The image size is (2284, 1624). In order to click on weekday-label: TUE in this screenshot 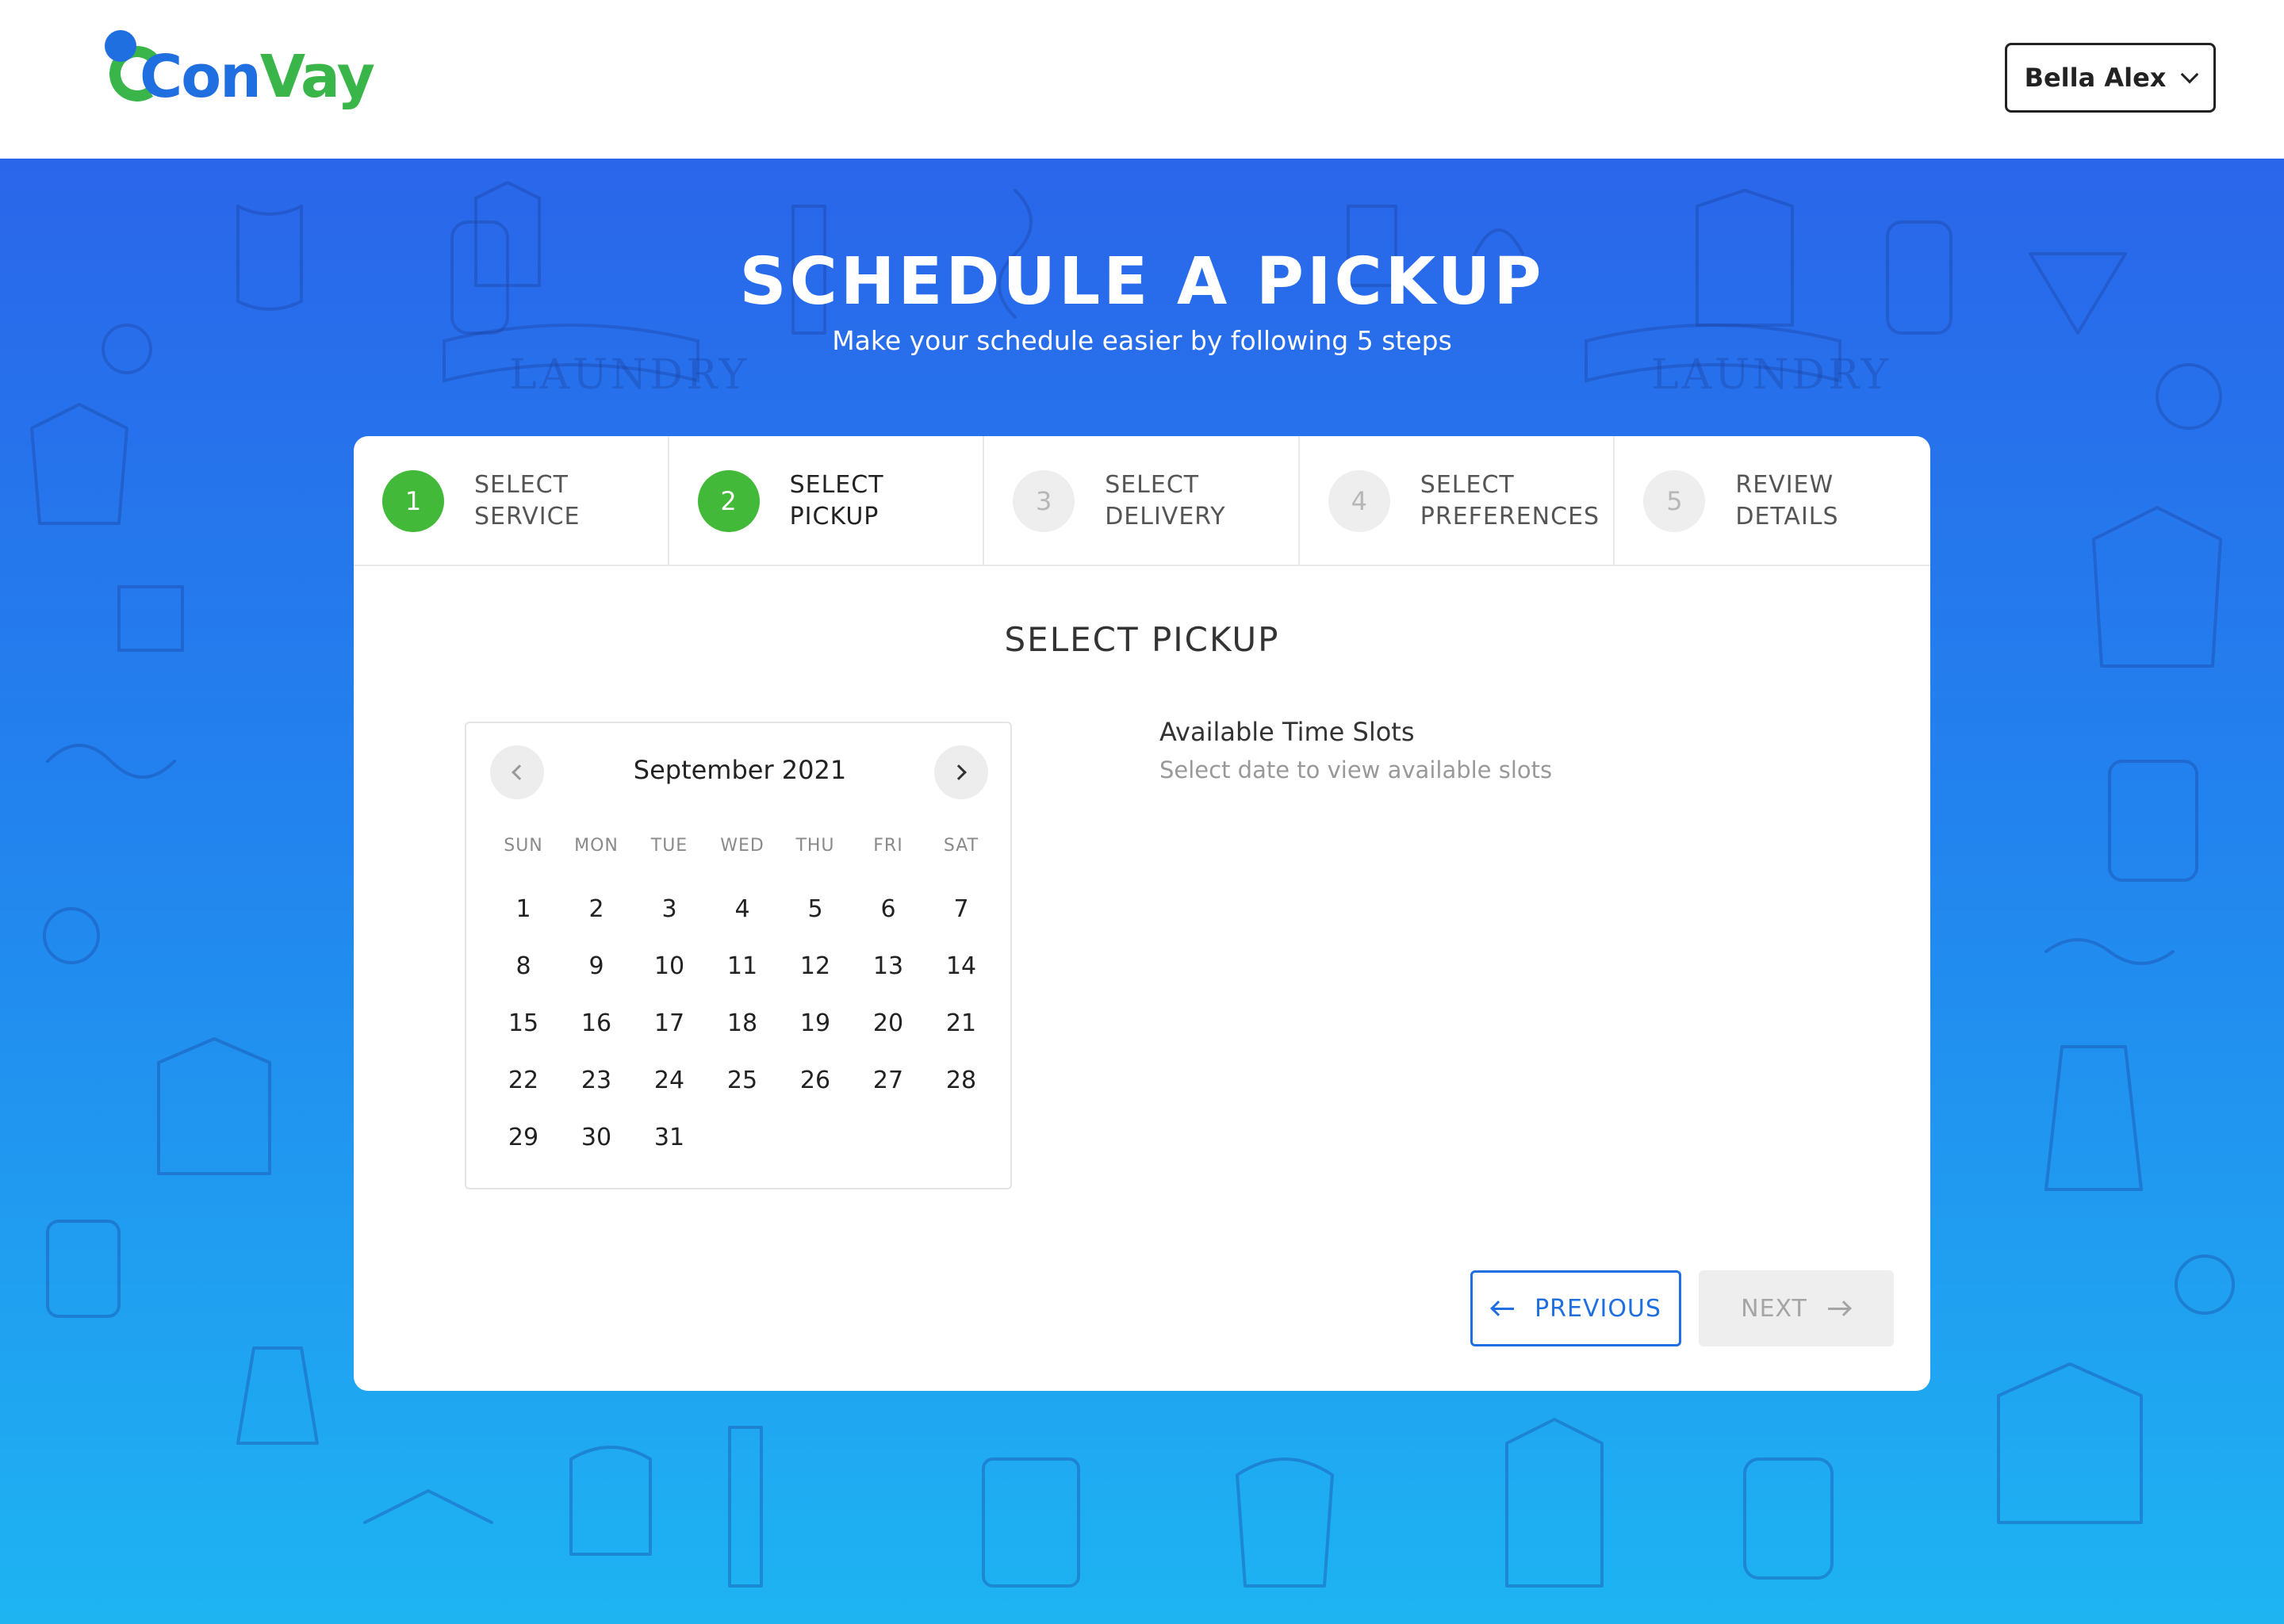, I will do `click(669, 846)`.